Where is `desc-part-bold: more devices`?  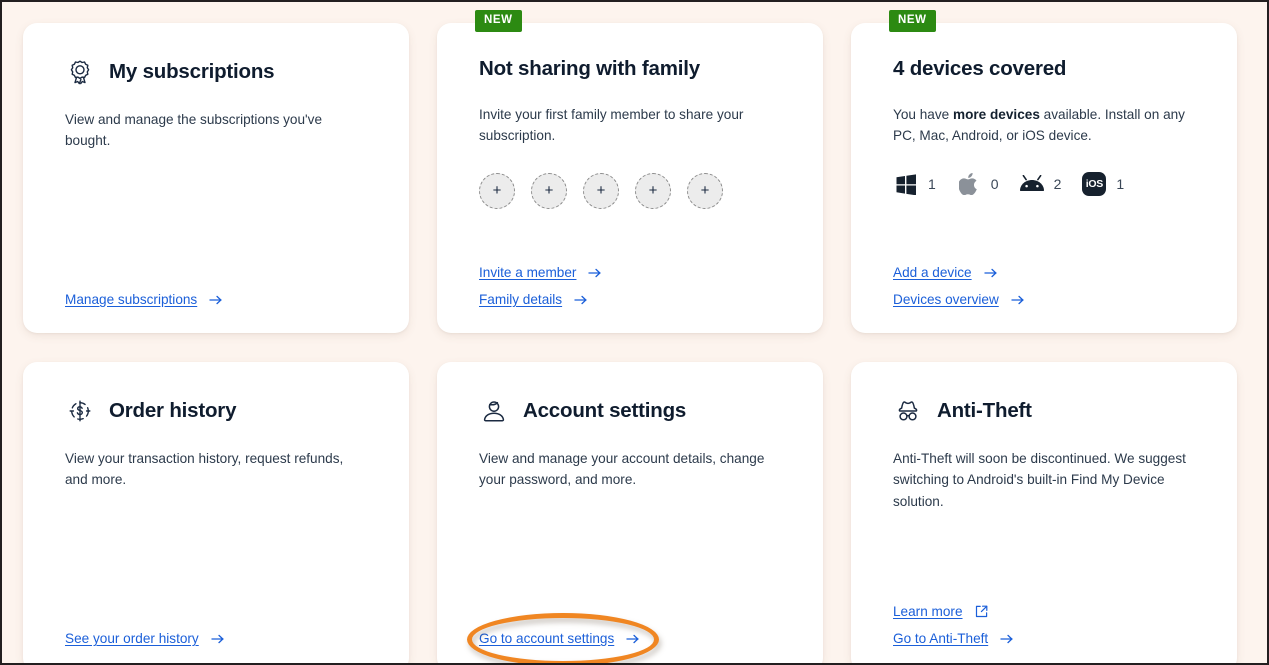
desc-part-bold: more devices is located at coordinates (996, 114).